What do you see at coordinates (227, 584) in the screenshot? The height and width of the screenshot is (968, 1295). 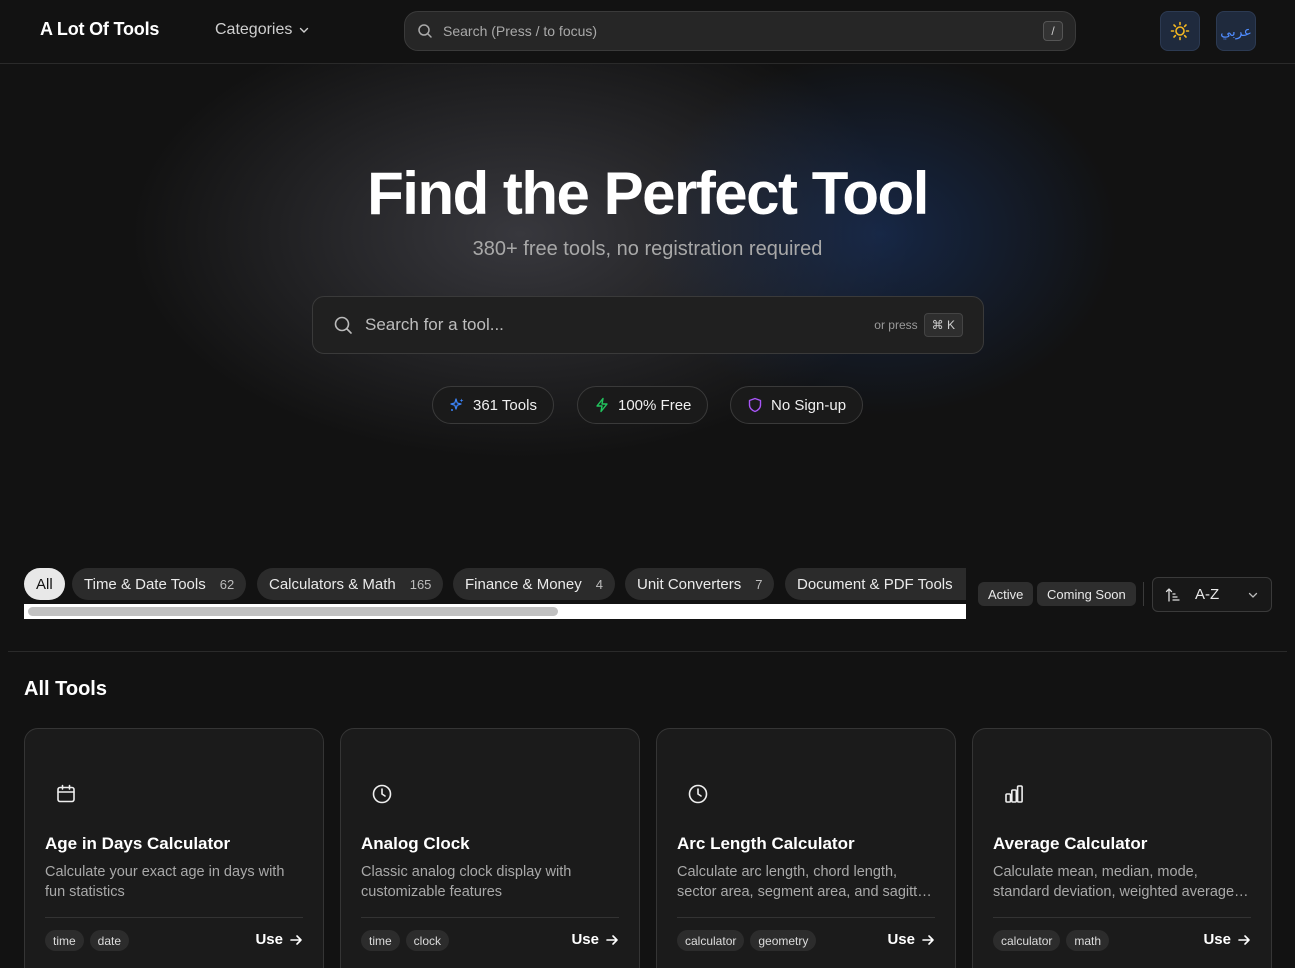 I see `category-pill-count: 62` at bounding box center [227, 584].